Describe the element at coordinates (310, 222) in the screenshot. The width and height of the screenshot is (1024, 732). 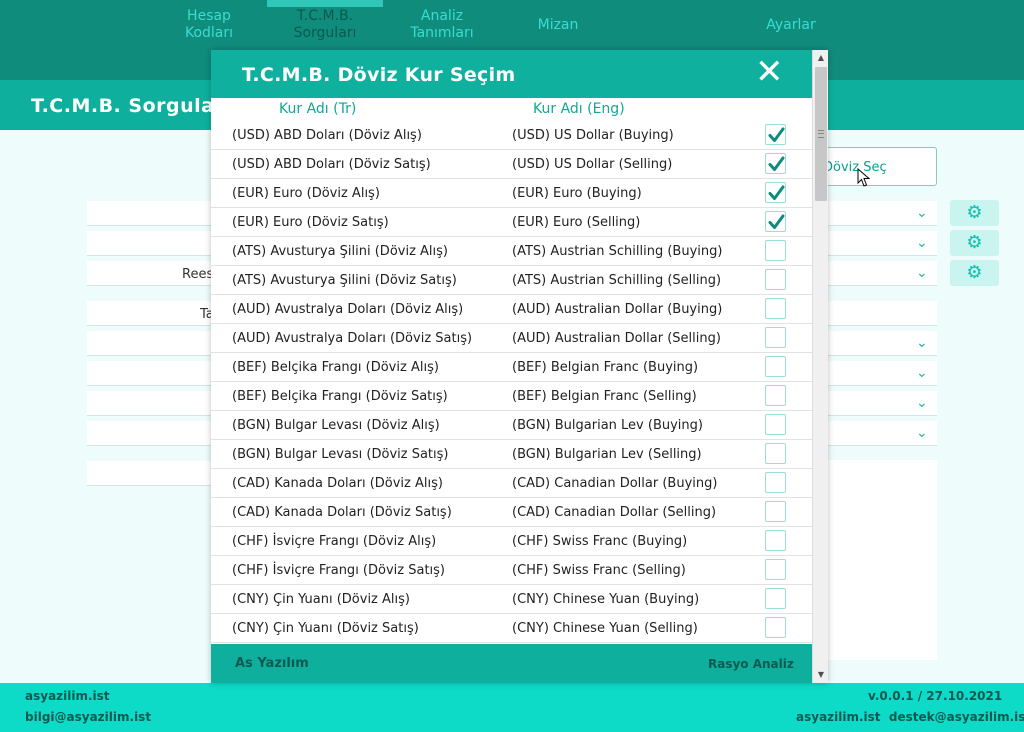
I see `currency-name-tr: (EUR) Euro (Döviz Satış)` at that location.